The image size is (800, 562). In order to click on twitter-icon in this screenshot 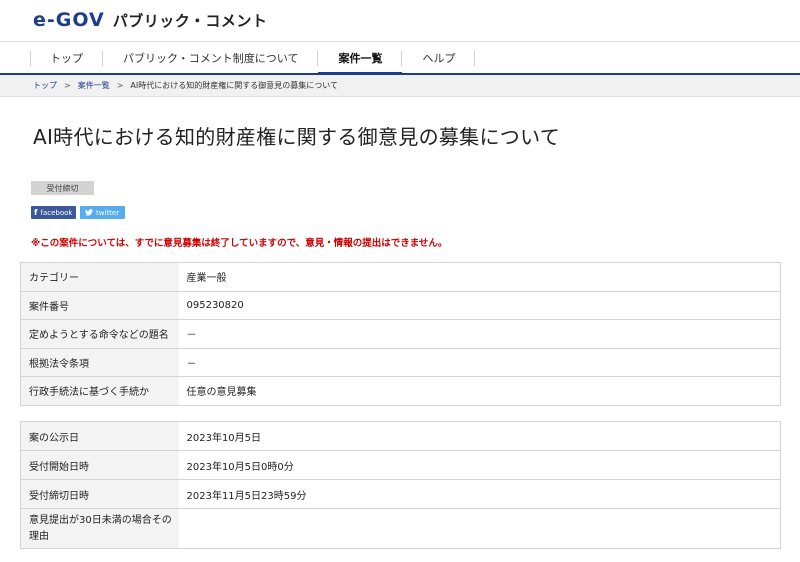, I will do `click(89, 212)`.